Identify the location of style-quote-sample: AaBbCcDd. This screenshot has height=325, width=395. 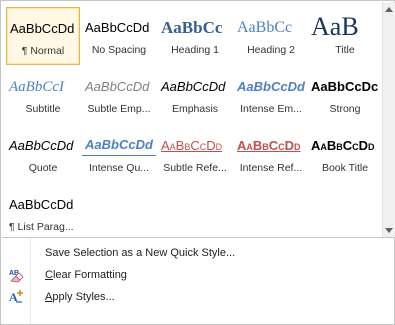
(41, 145).